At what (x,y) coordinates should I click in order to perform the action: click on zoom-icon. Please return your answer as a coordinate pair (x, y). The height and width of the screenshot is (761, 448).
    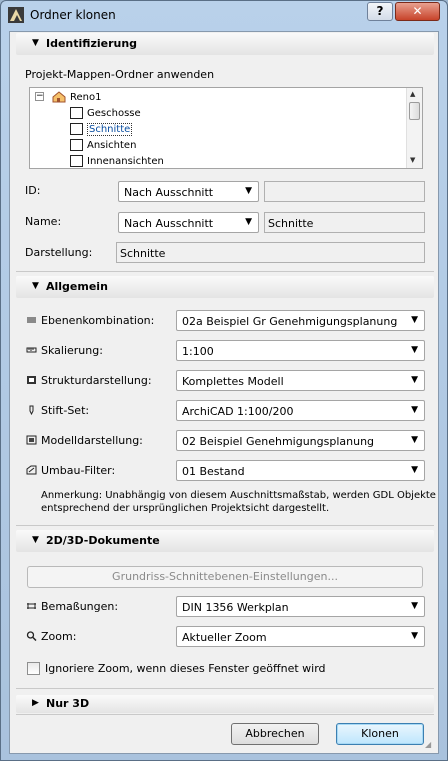
    Looking at the image, I should click on (31, 636).